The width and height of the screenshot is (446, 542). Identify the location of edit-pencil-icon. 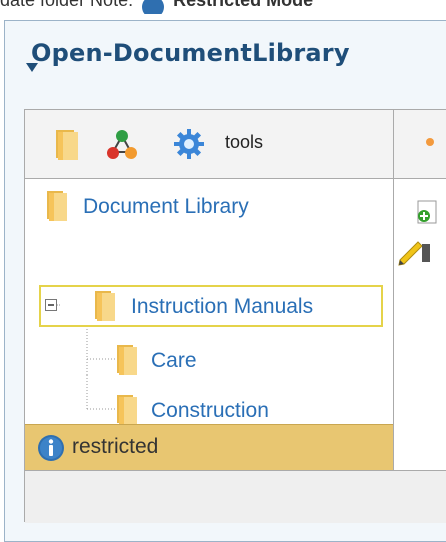
(415, 252).